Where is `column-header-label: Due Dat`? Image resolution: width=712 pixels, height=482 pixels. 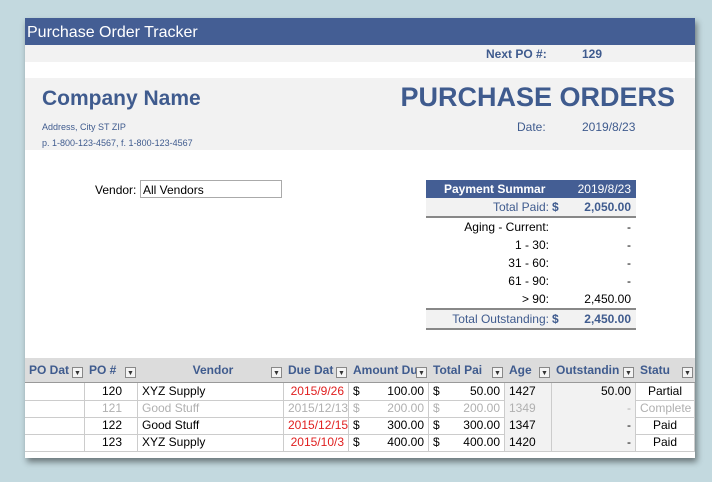 column-header-label: Due Dat is located at coordinates (311, 370).